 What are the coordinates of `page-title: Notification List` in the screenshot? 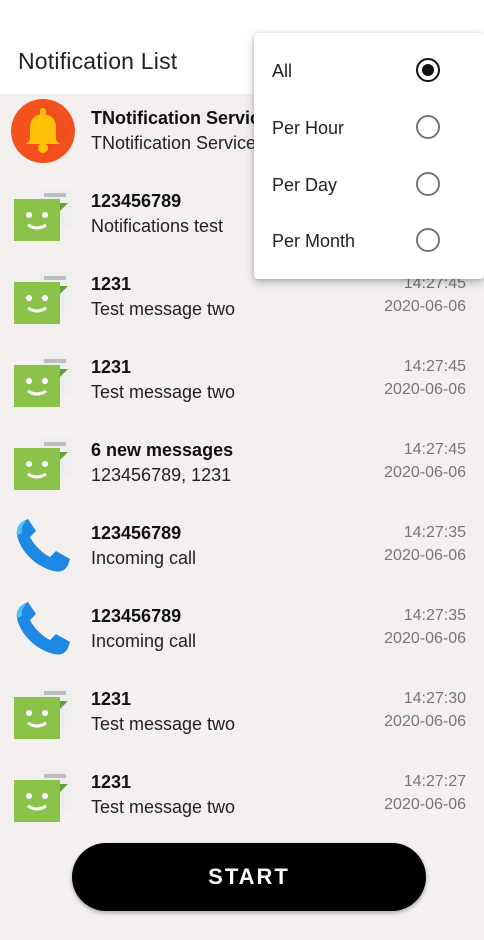 It's located at (98, 61).